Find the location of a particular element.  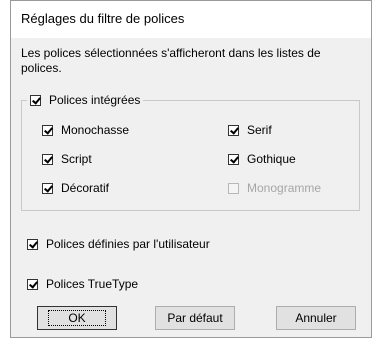

user-defined-fonts-checkbox: Polices définies par l'utilisateur is located at coordinates (118, 244).